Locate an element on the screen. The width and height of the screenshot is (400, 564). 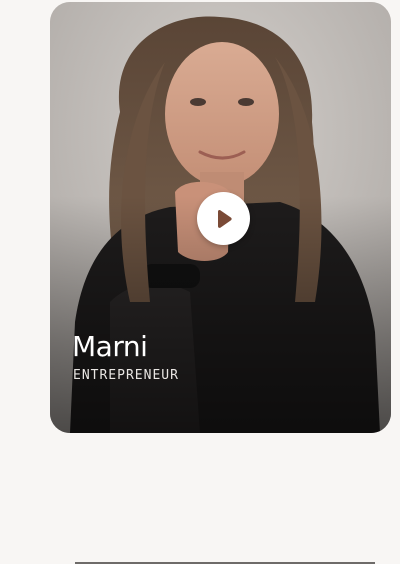
play-video-button is located at coordinates (223, 218).